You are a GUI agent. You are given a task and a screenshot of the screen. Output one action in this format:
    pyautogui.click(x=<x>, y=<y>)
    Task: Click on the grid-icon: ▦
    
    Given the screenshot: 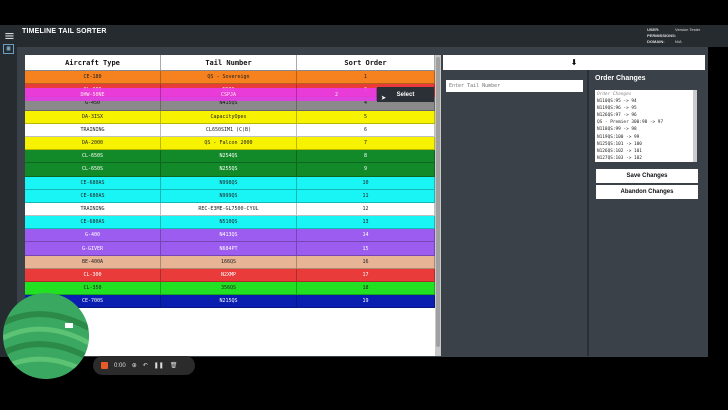 What is the action you would take?
    pyautogui.click(x=8, y=49)
    